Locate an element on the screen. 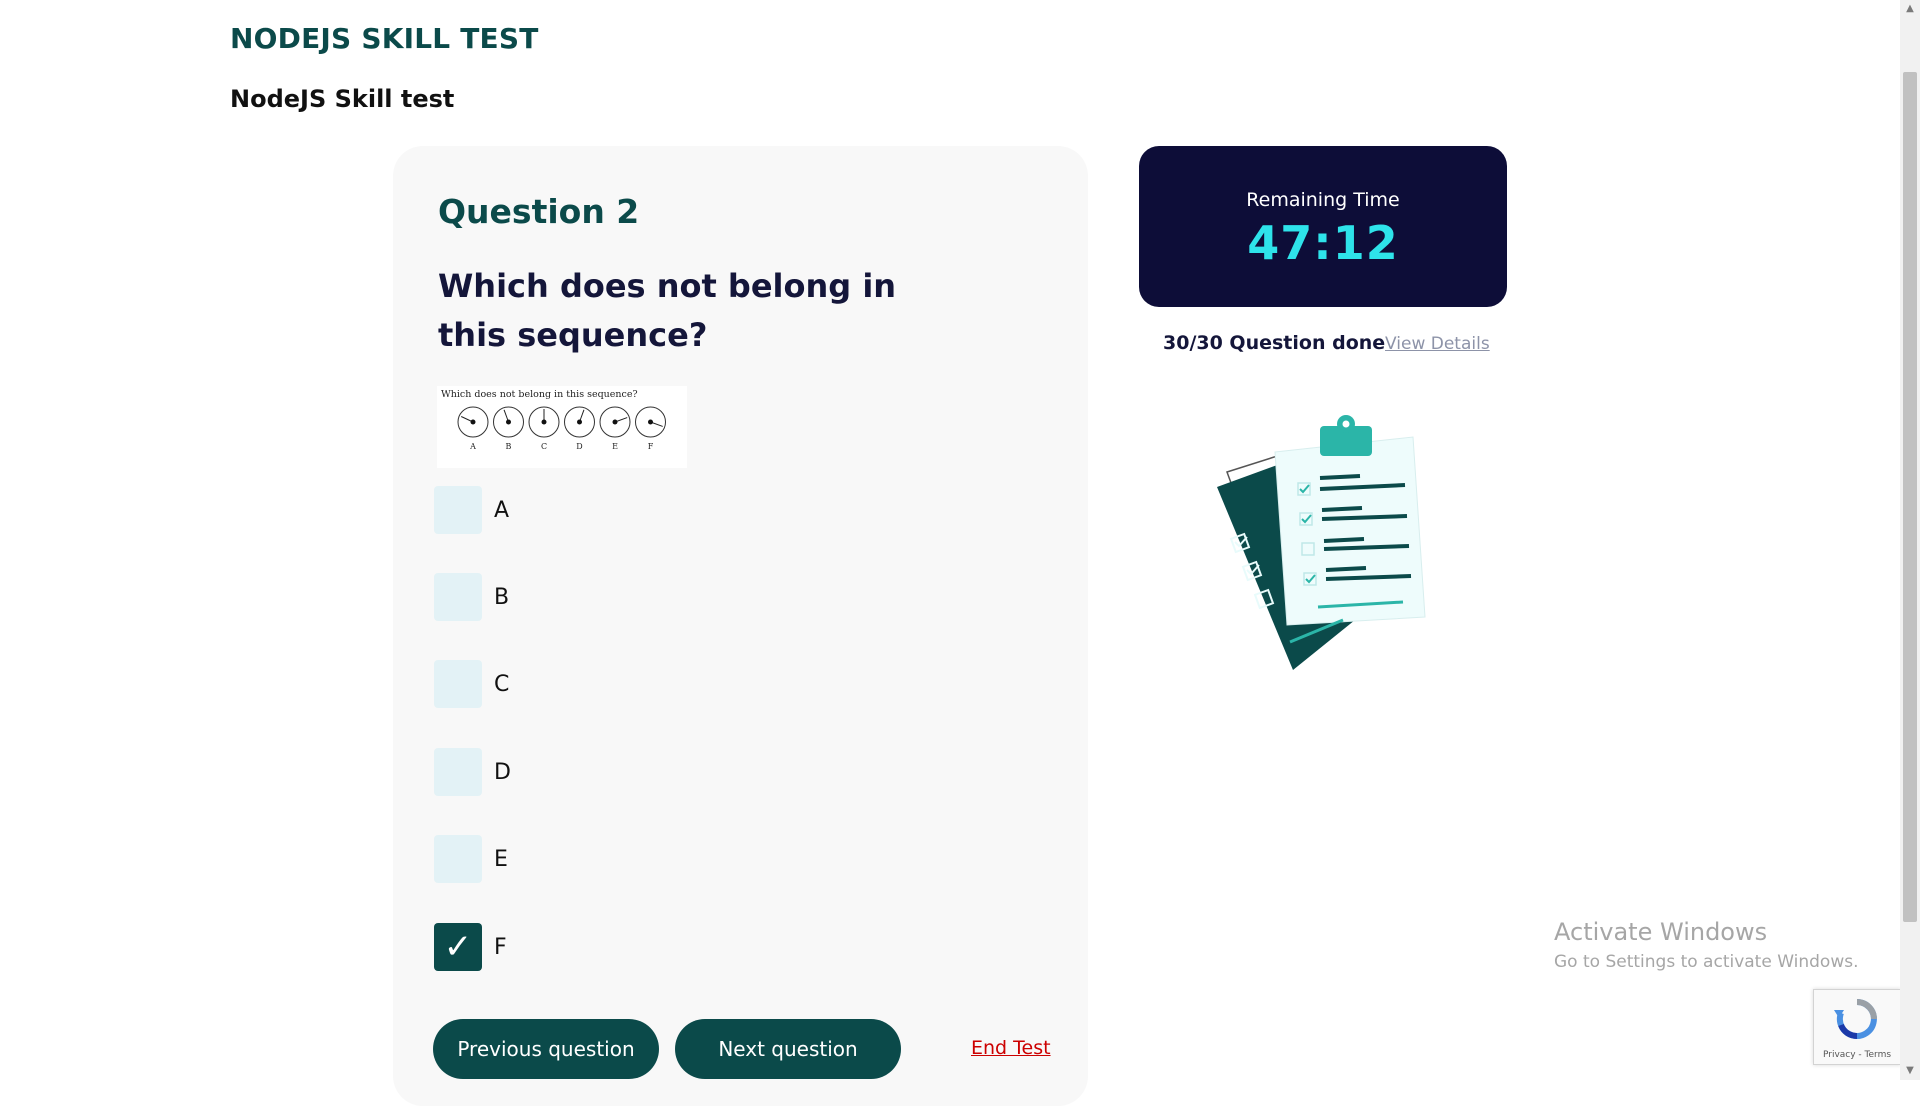 The height and width of the screenshot is (1106, 1920). timer-value: 47:12 is located at coordinates (1323, 243).